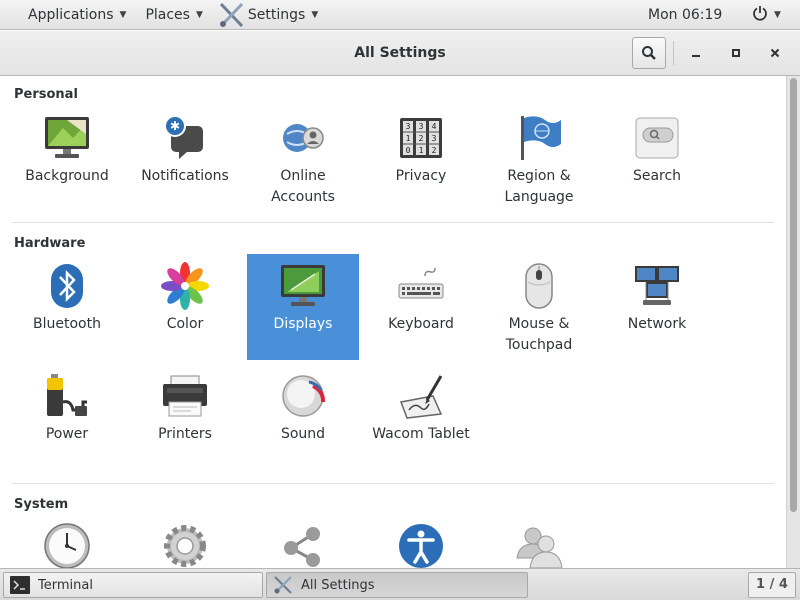 Image resolution: width=800 pixels, height=600 pixels. Describe the element at coordinates (673, 53) in the screenshot. I see `header-separator` at that location.